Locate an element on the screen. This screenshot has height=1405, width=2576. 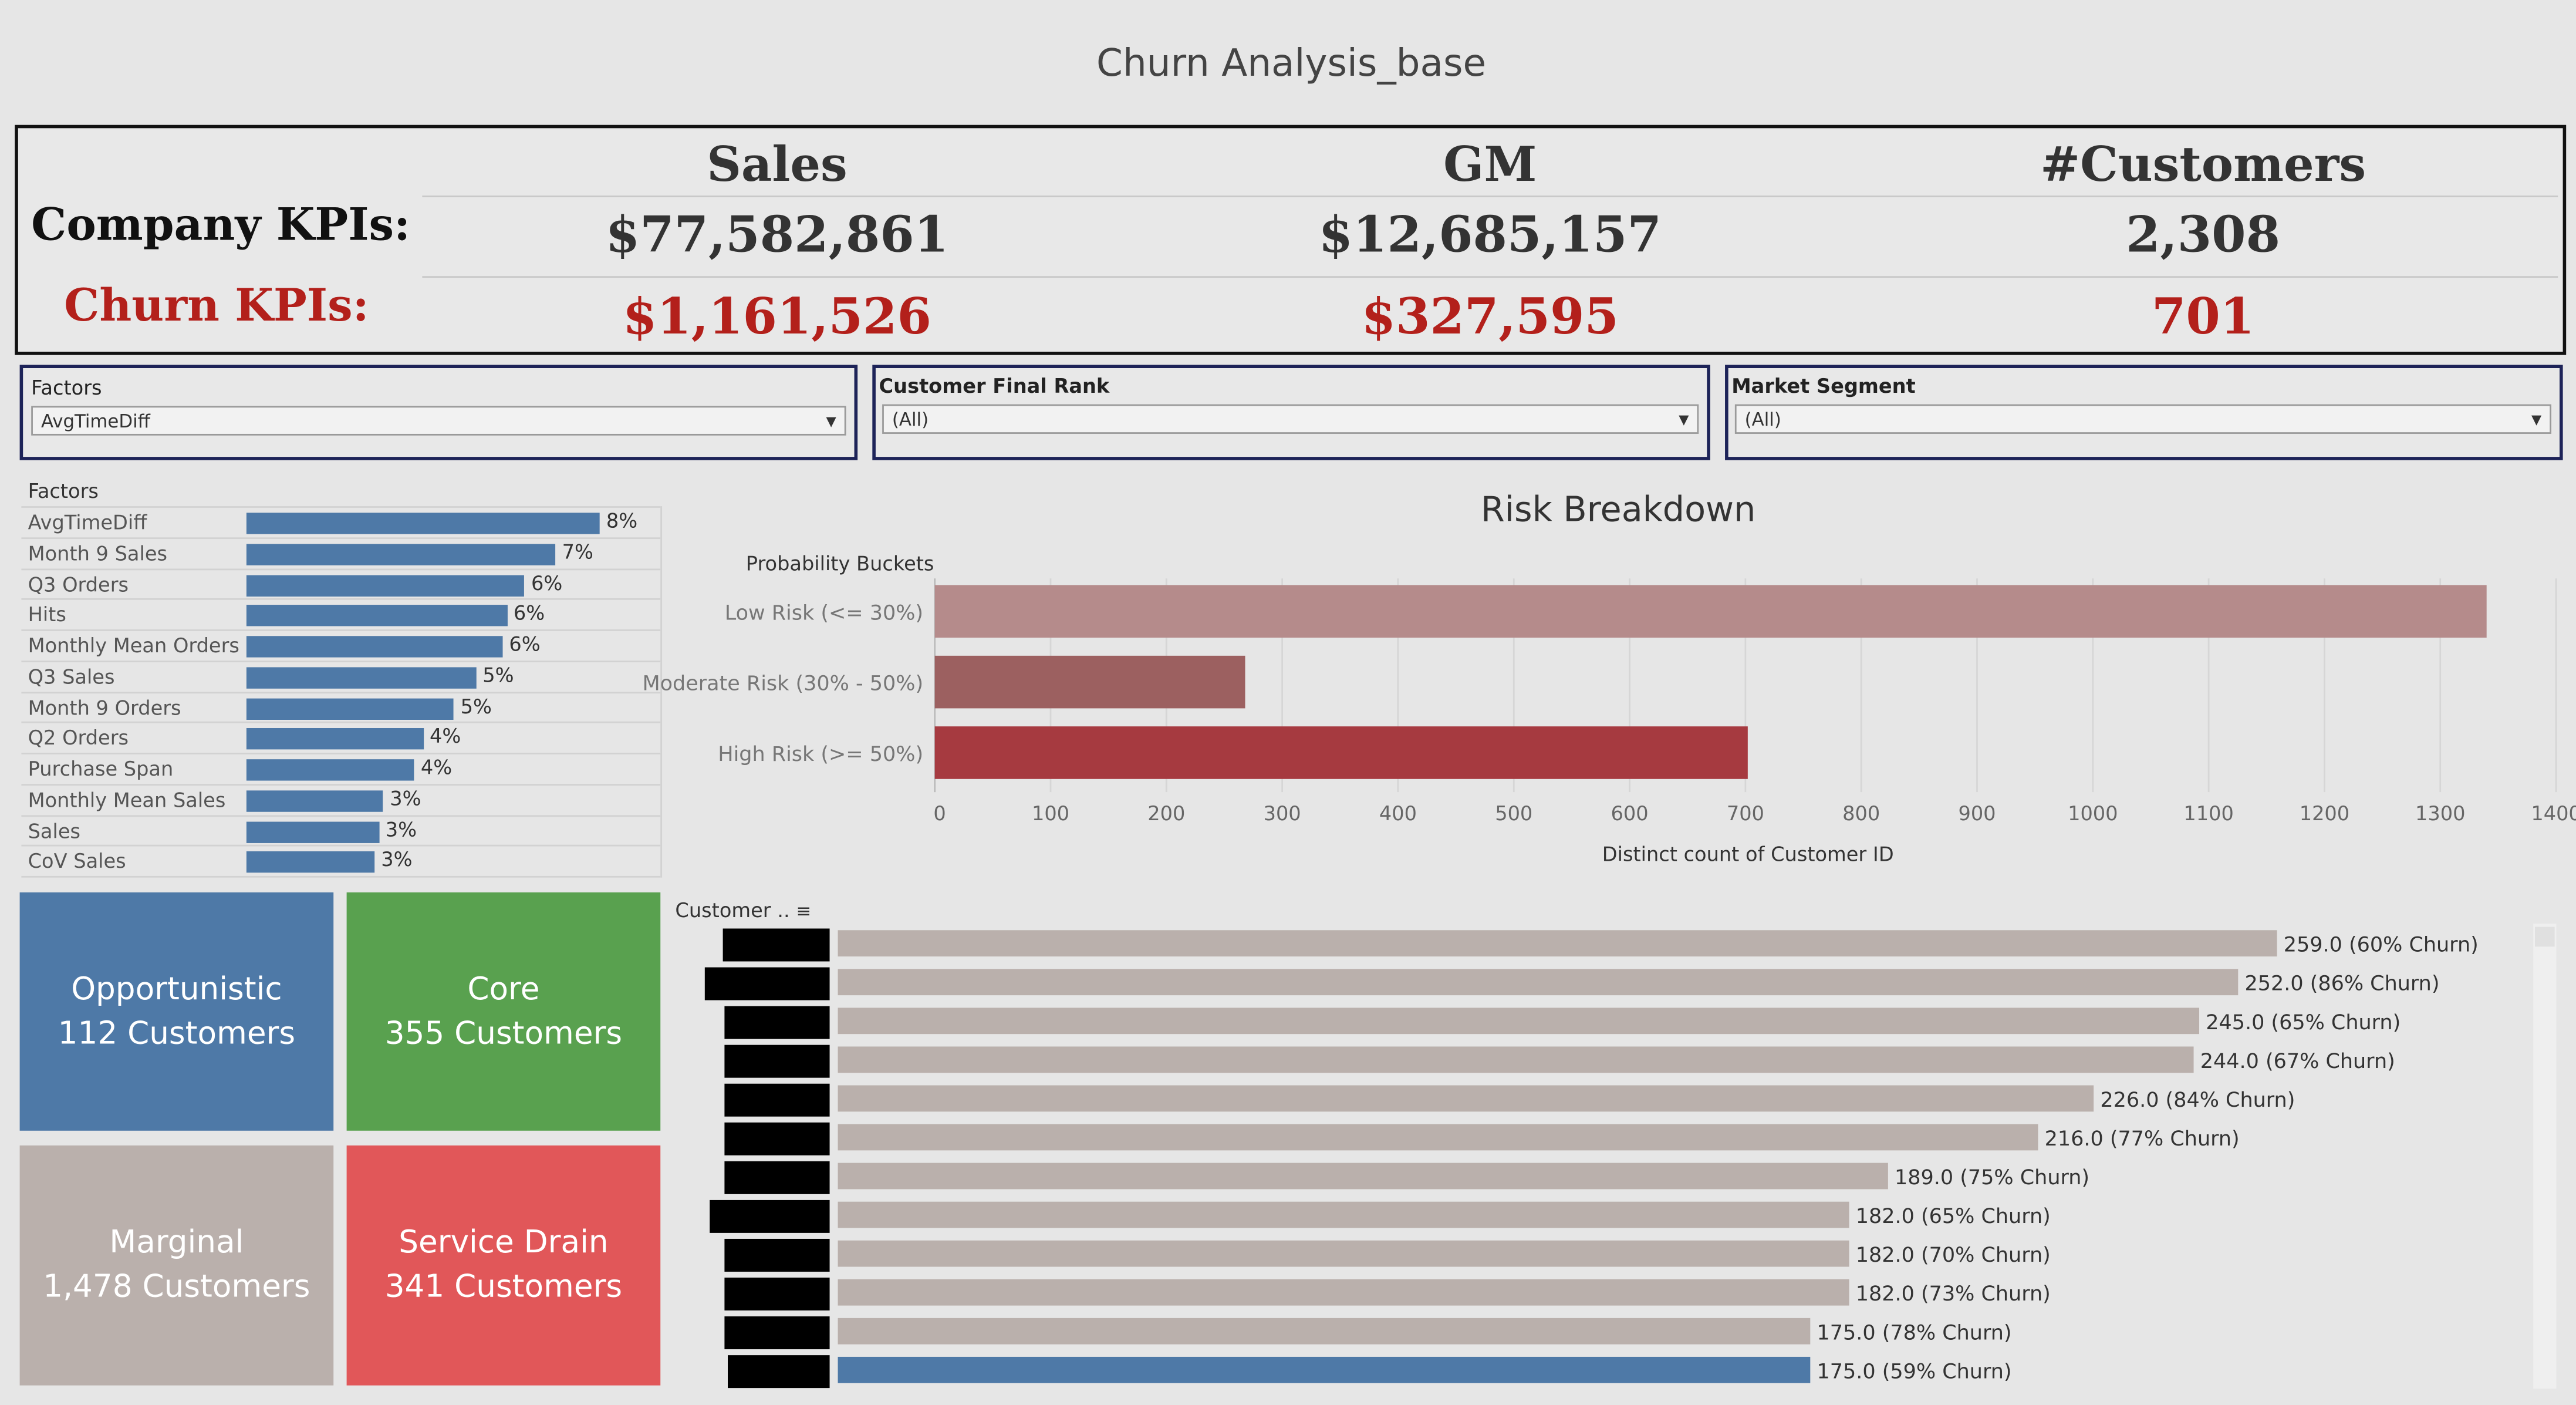
vertical-scrollbar is located at coordinates (2545, 1156).